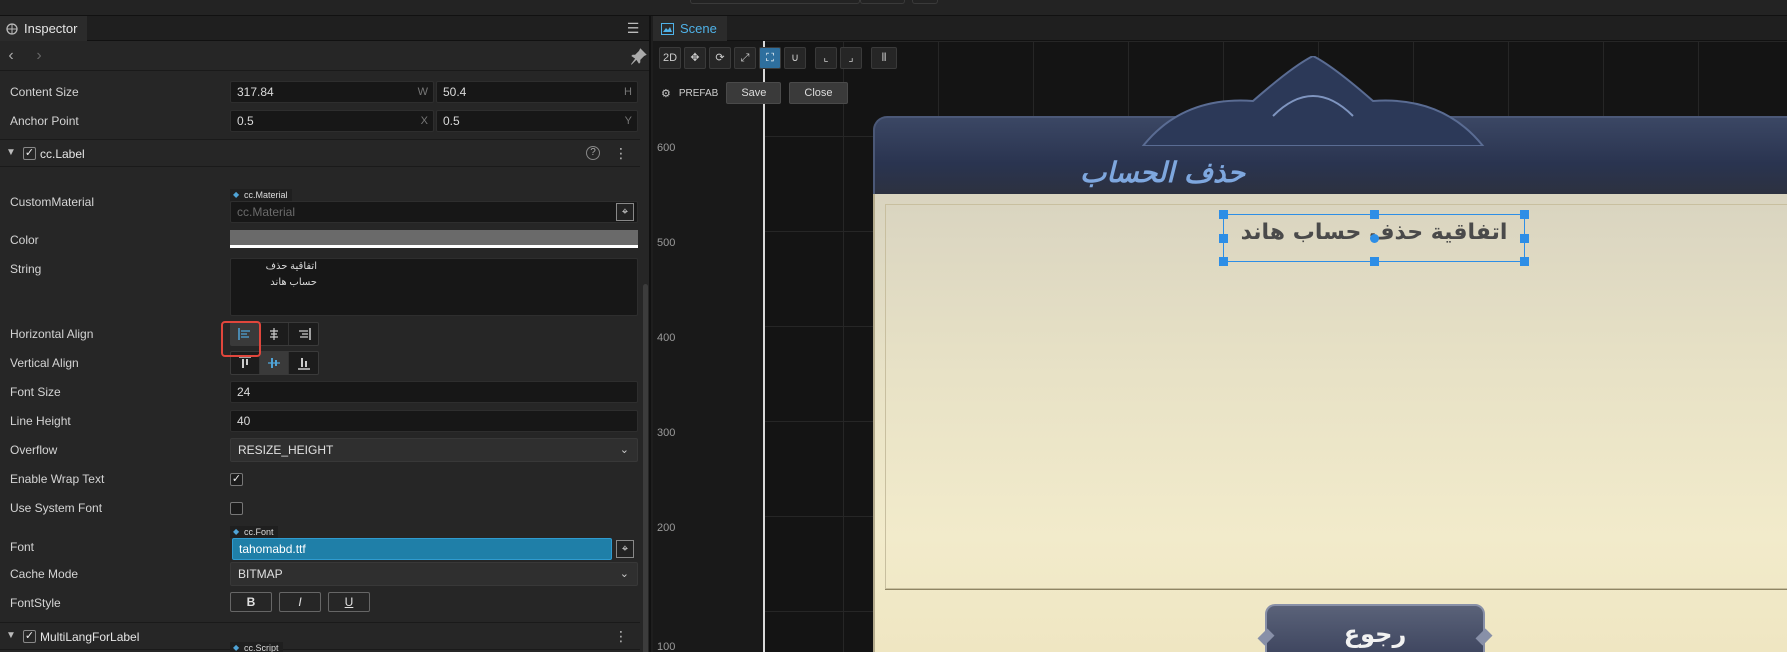  I want to click on inspector-scrollbar, so click(645, 468).